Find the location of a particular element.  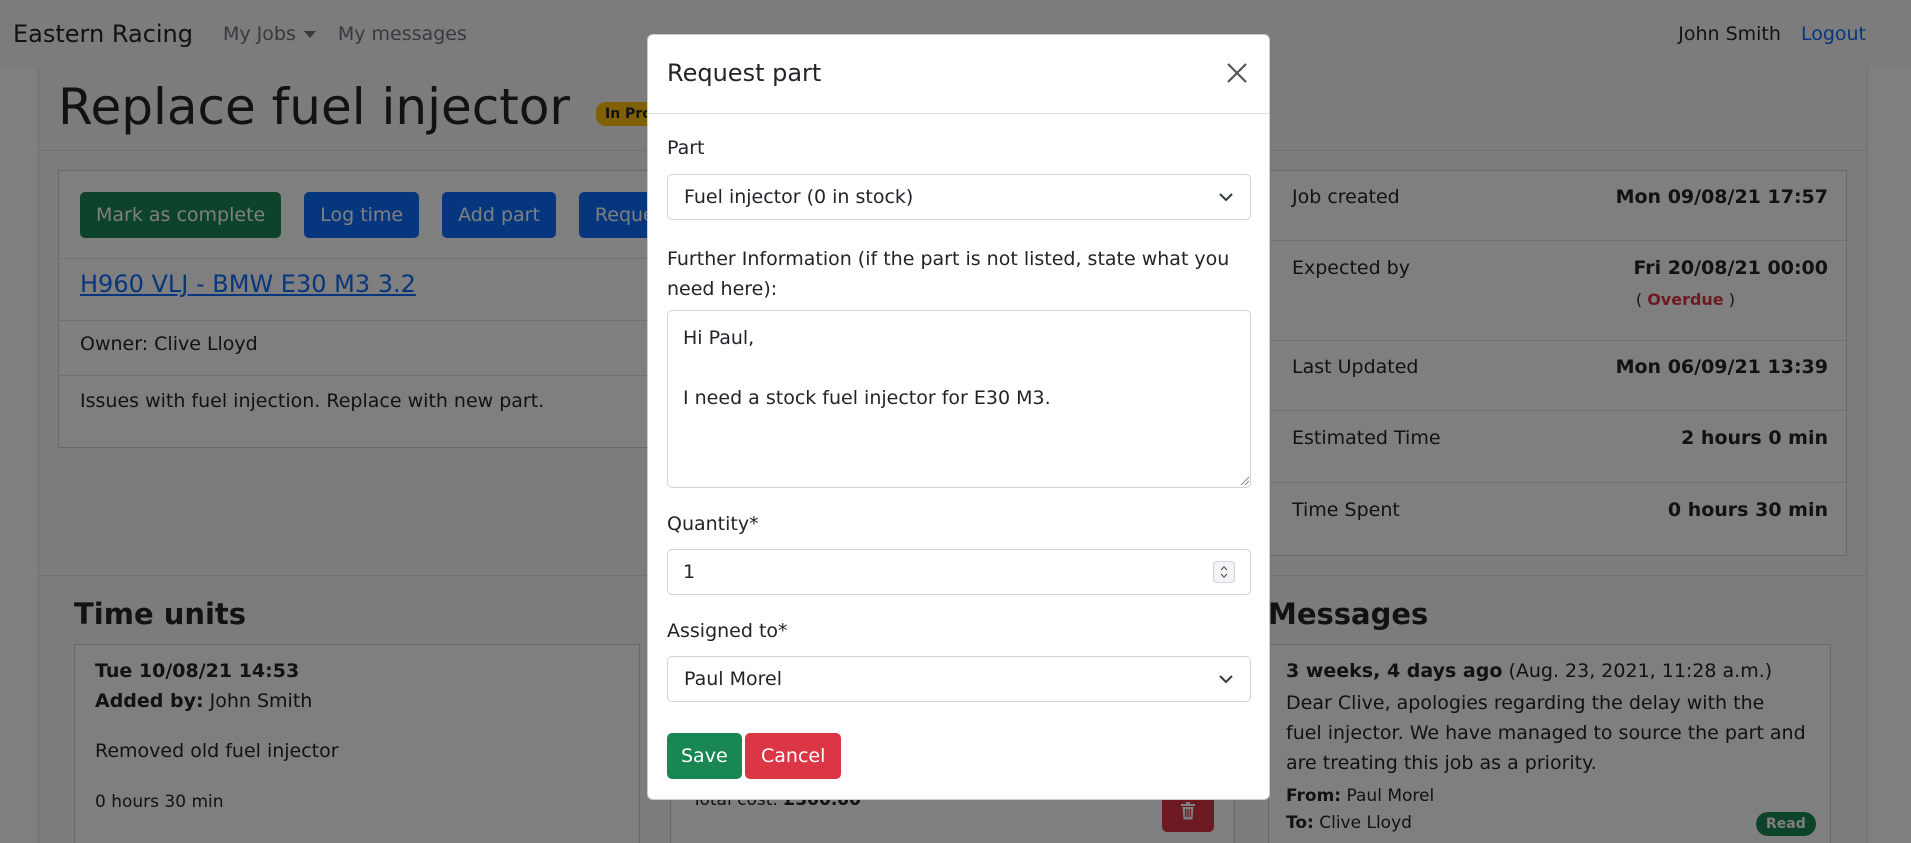

close-icon is located at coordinates (1237, 73).